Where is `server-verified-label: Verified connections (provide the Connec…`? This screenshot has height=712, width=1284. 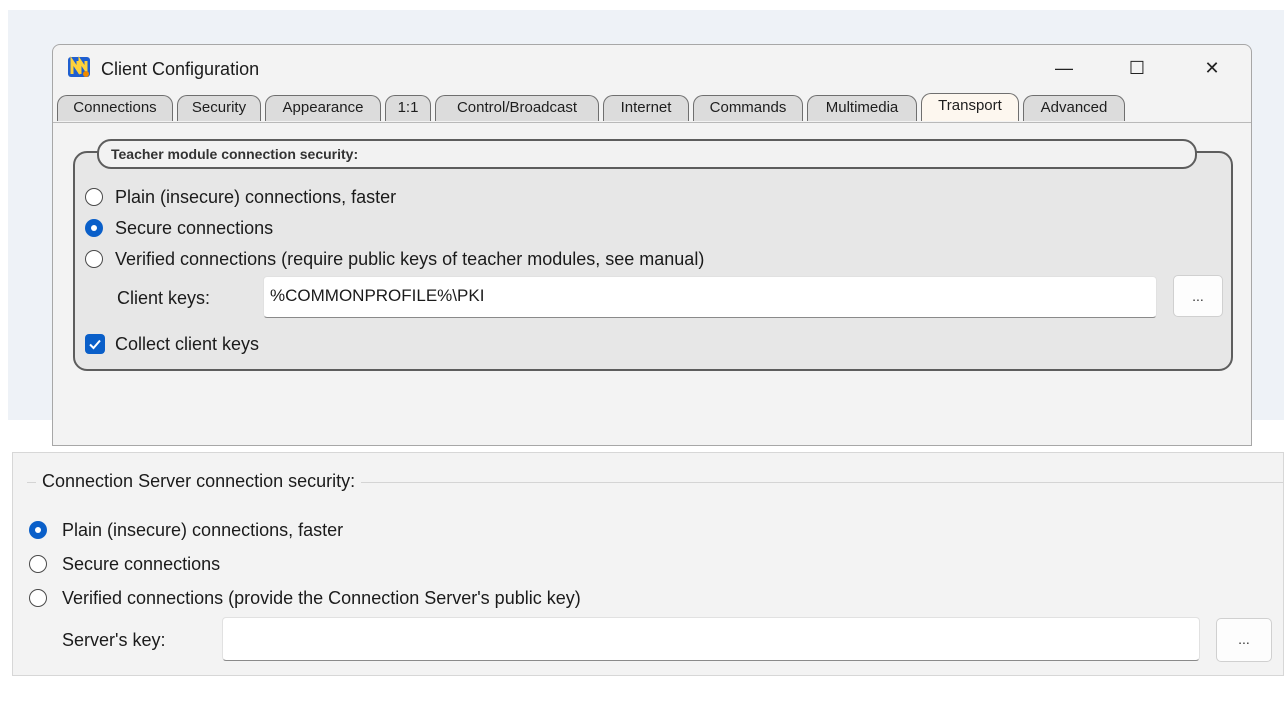
server-verified-label: Verified connections (provide the Connec… is located at coordinates (321, 598).